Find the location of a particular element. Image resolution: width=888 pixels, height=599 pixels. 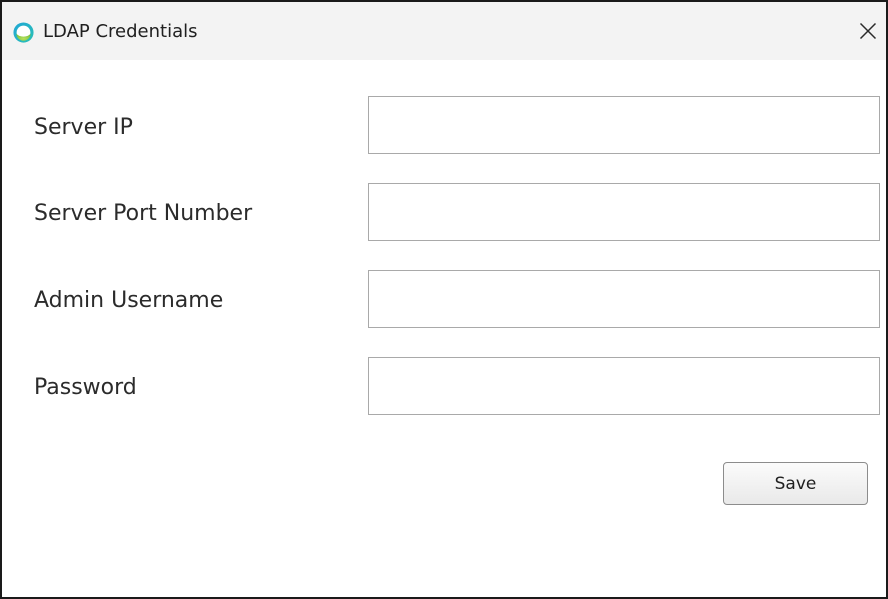

admin-username-label: Admin Username is located at coordinates (129, 300).